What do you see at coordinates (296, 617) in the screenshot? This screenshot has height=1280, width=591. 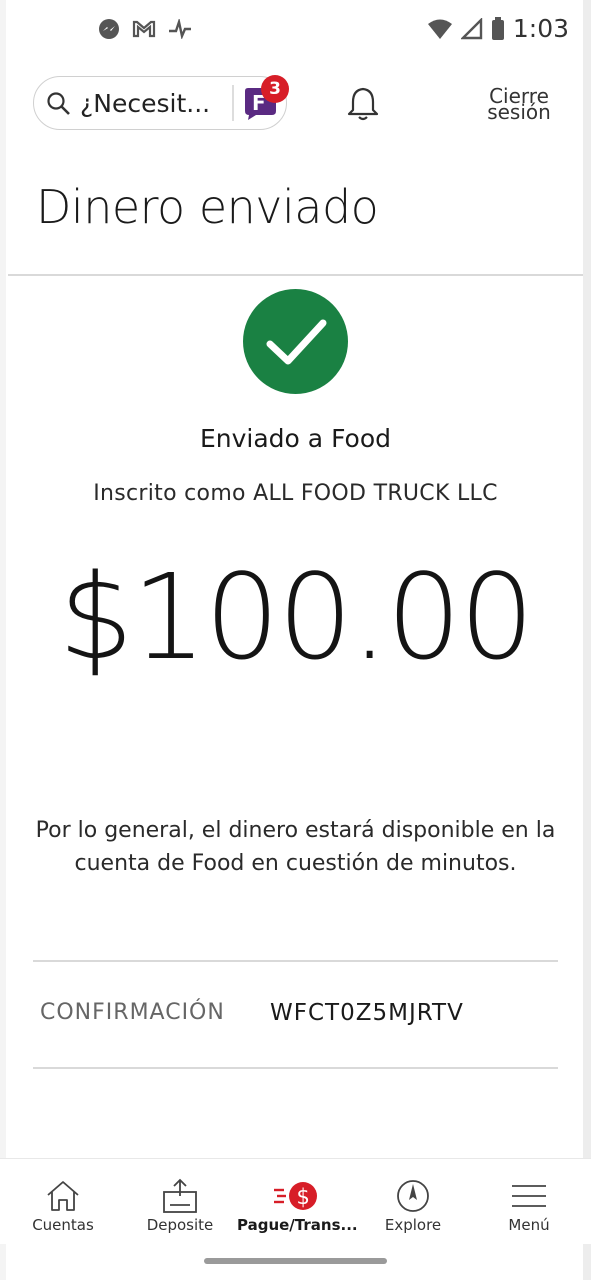 I see `sent-amount: $100.00` at bounding box center [296, 617].